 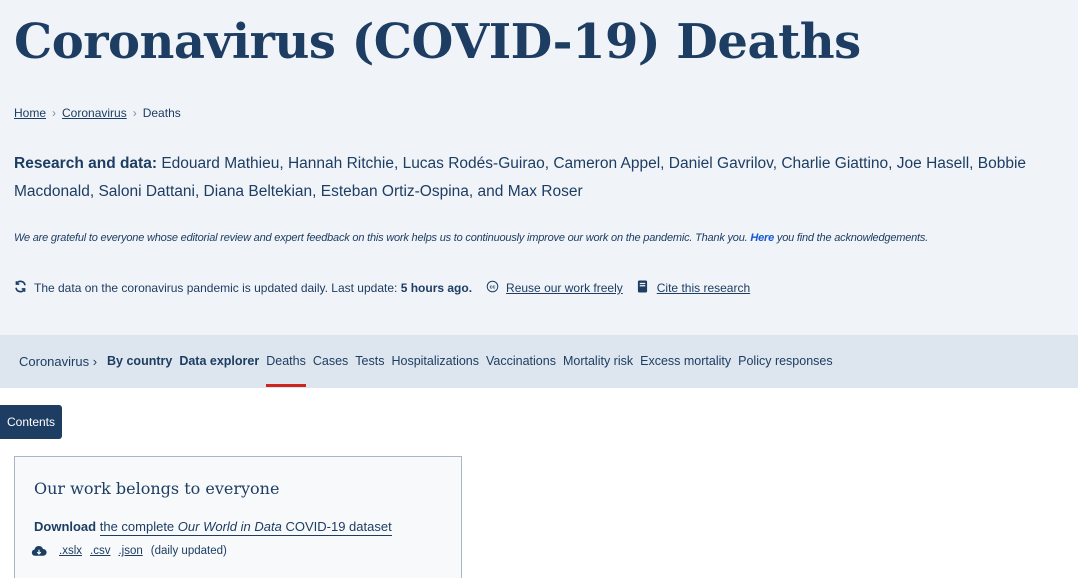 What do you see at coordinates (703, 288) in the screenshot?
I see `cite-link: Cite this research` at bounding box center [703, 288].